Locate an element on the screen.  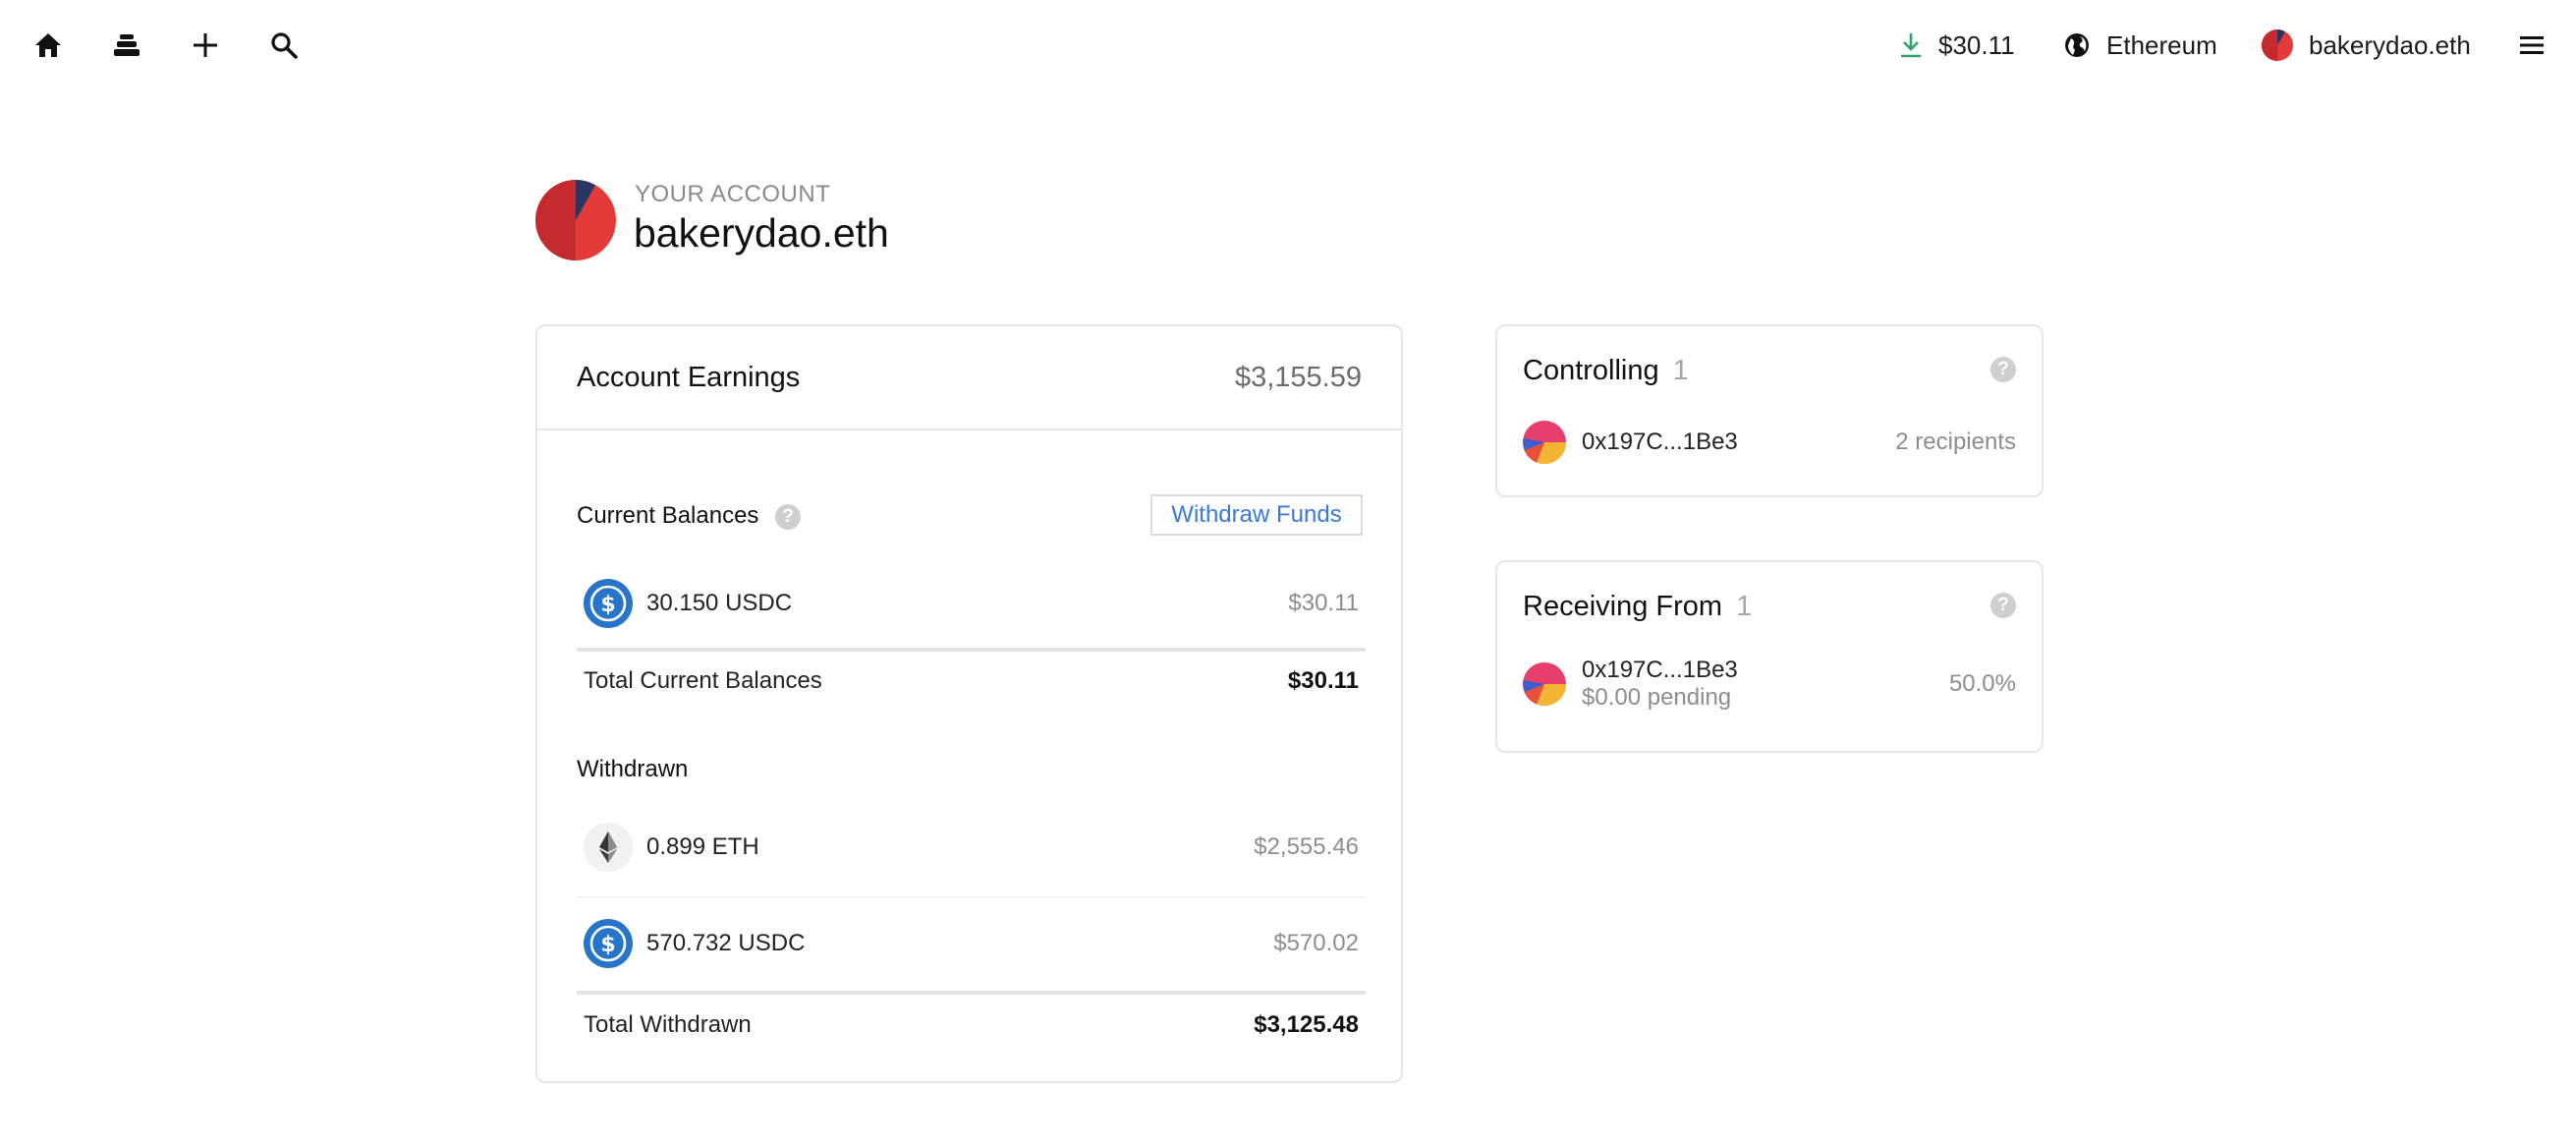
receiving-title: Receiving From 1 is located at coordinates (1637, 607).